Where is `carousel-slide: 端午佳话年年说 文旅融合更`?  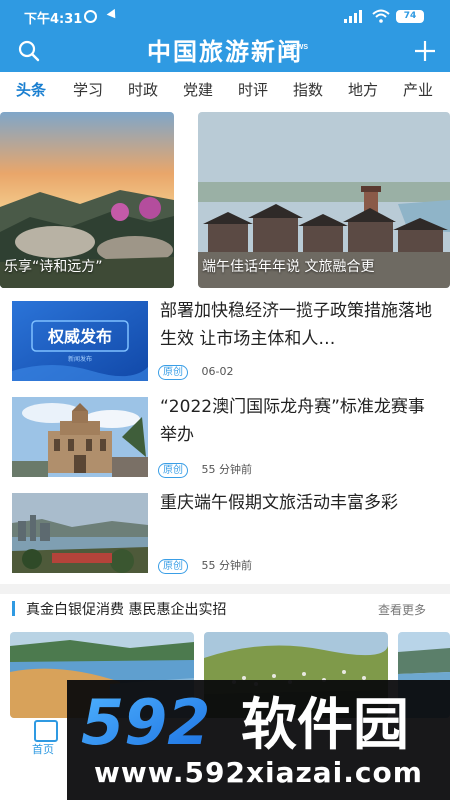 carousel-slide: 端午佳话年年说 文旅融合更 is located at coordinates (324, 200).